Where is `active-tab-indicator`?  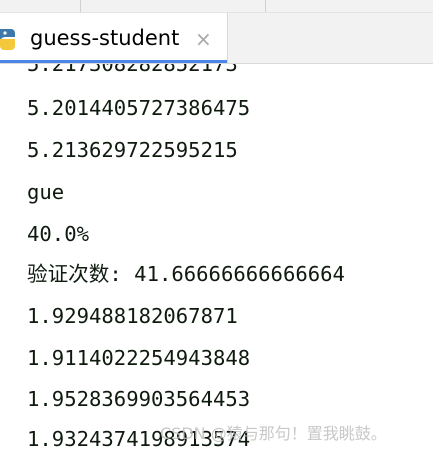
active-tab-indicator is located at coordinates (113, 61).